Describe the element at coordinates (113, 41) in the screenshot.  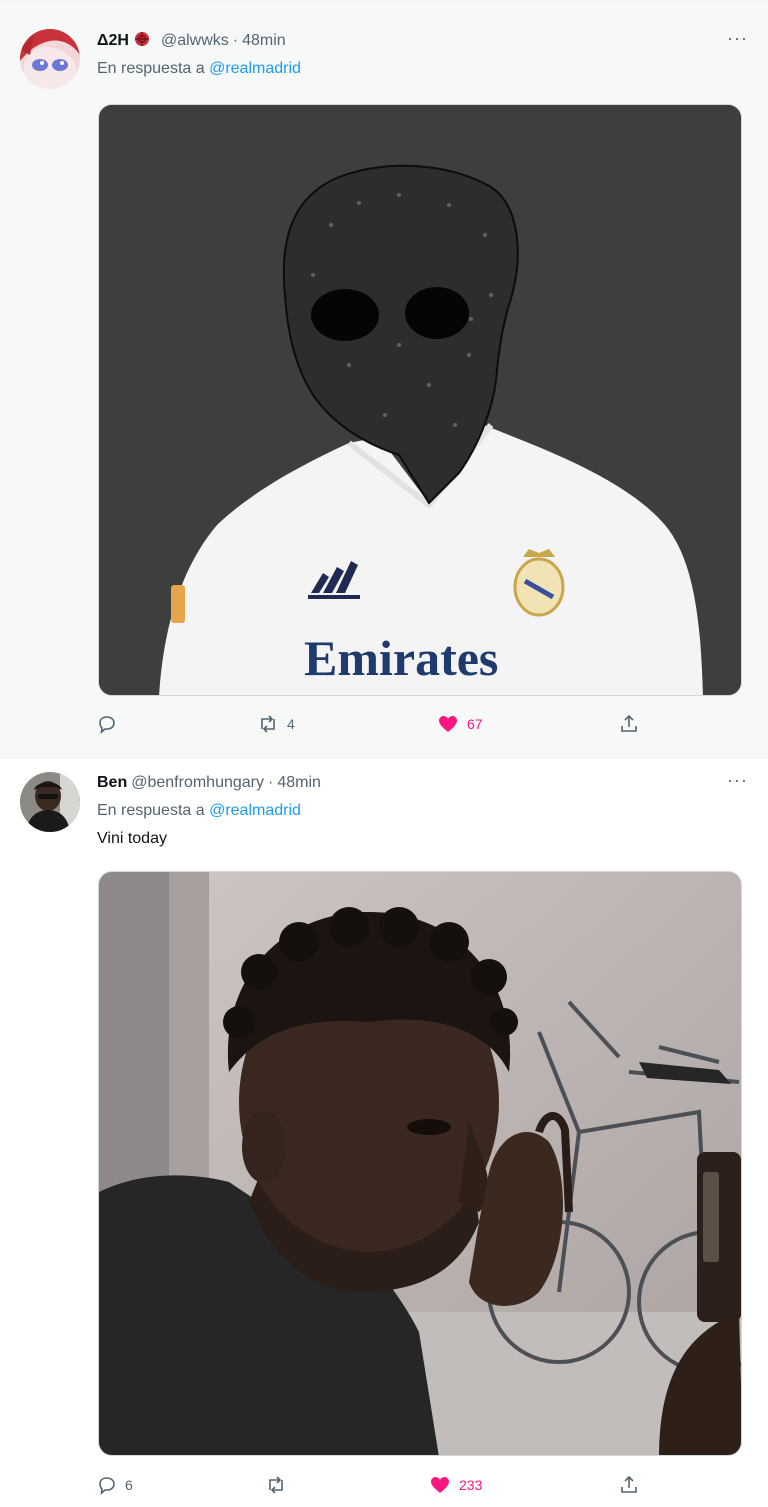
I see `display-name: Δ2H` at that location.